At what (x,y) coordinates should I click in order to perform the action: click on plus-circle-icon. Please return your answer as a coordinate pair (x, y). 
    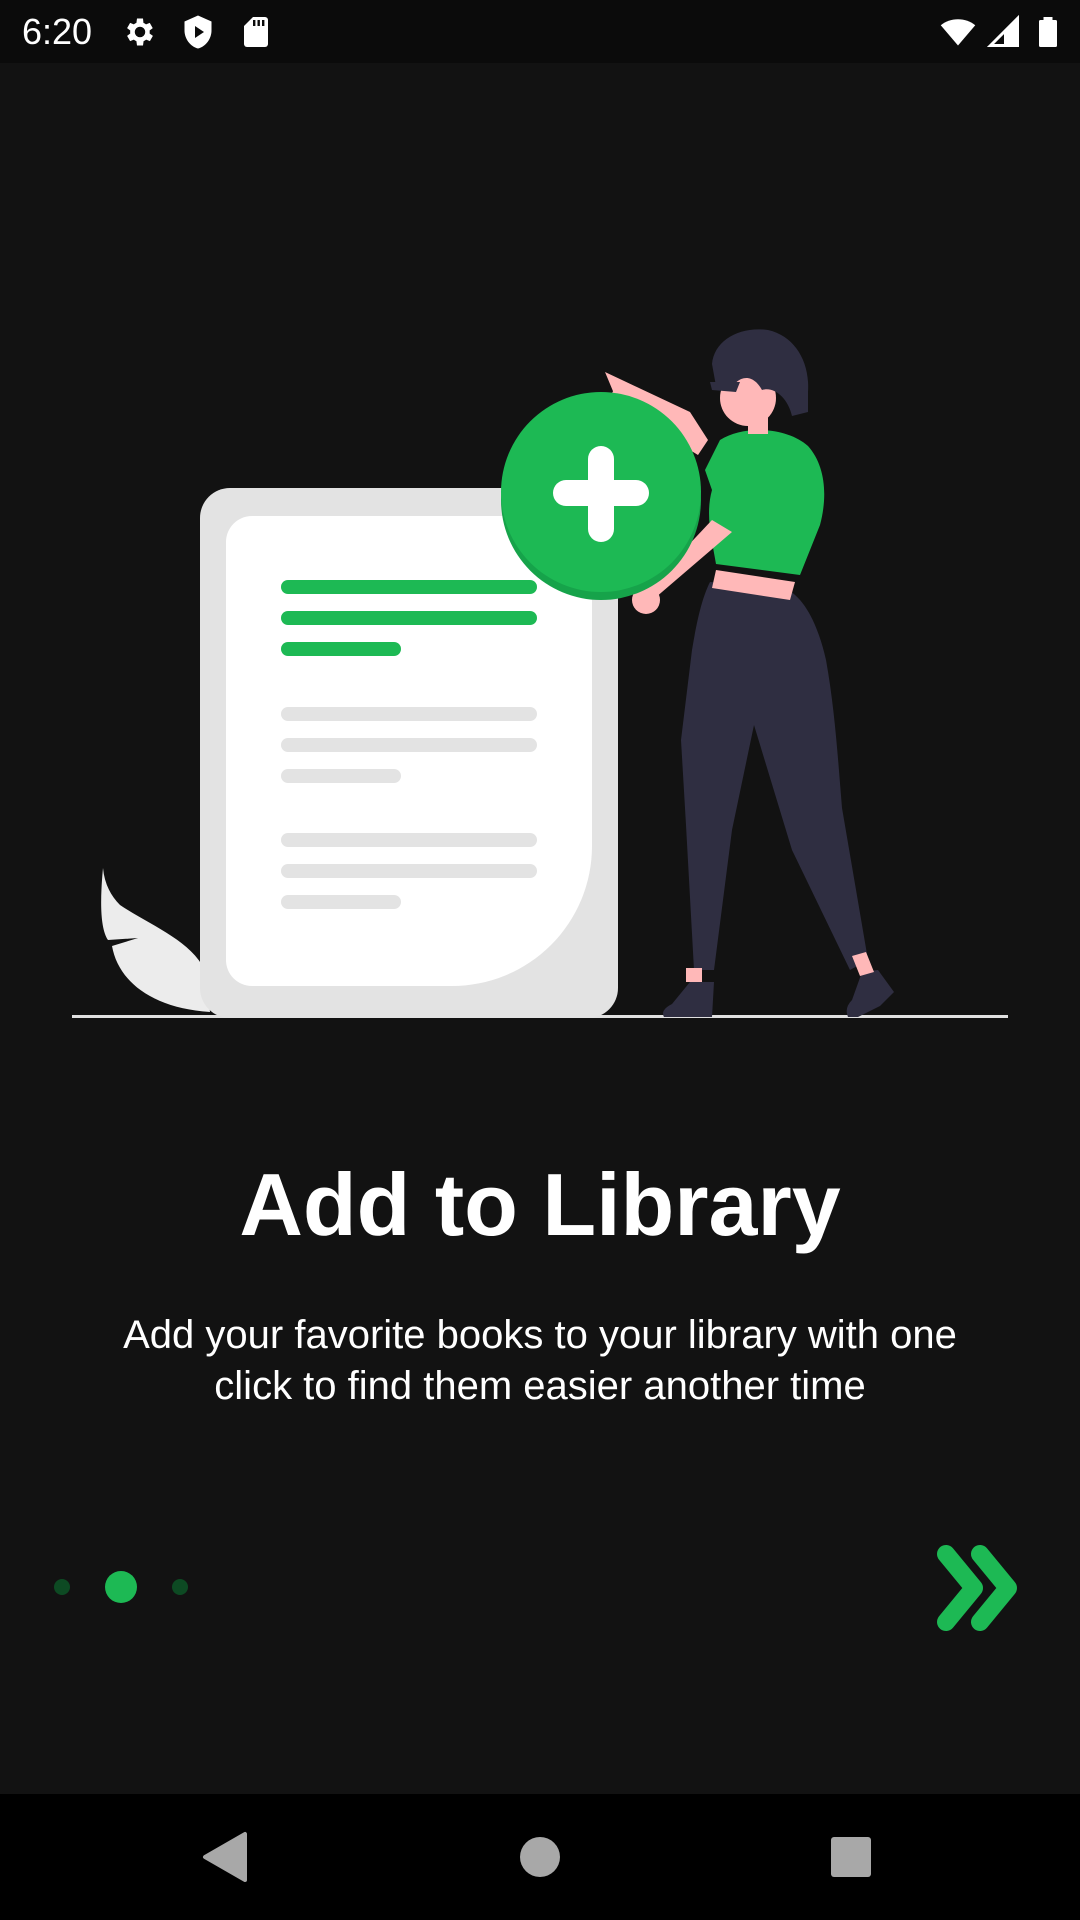
    Looking at the image, I should click on (601, 496).